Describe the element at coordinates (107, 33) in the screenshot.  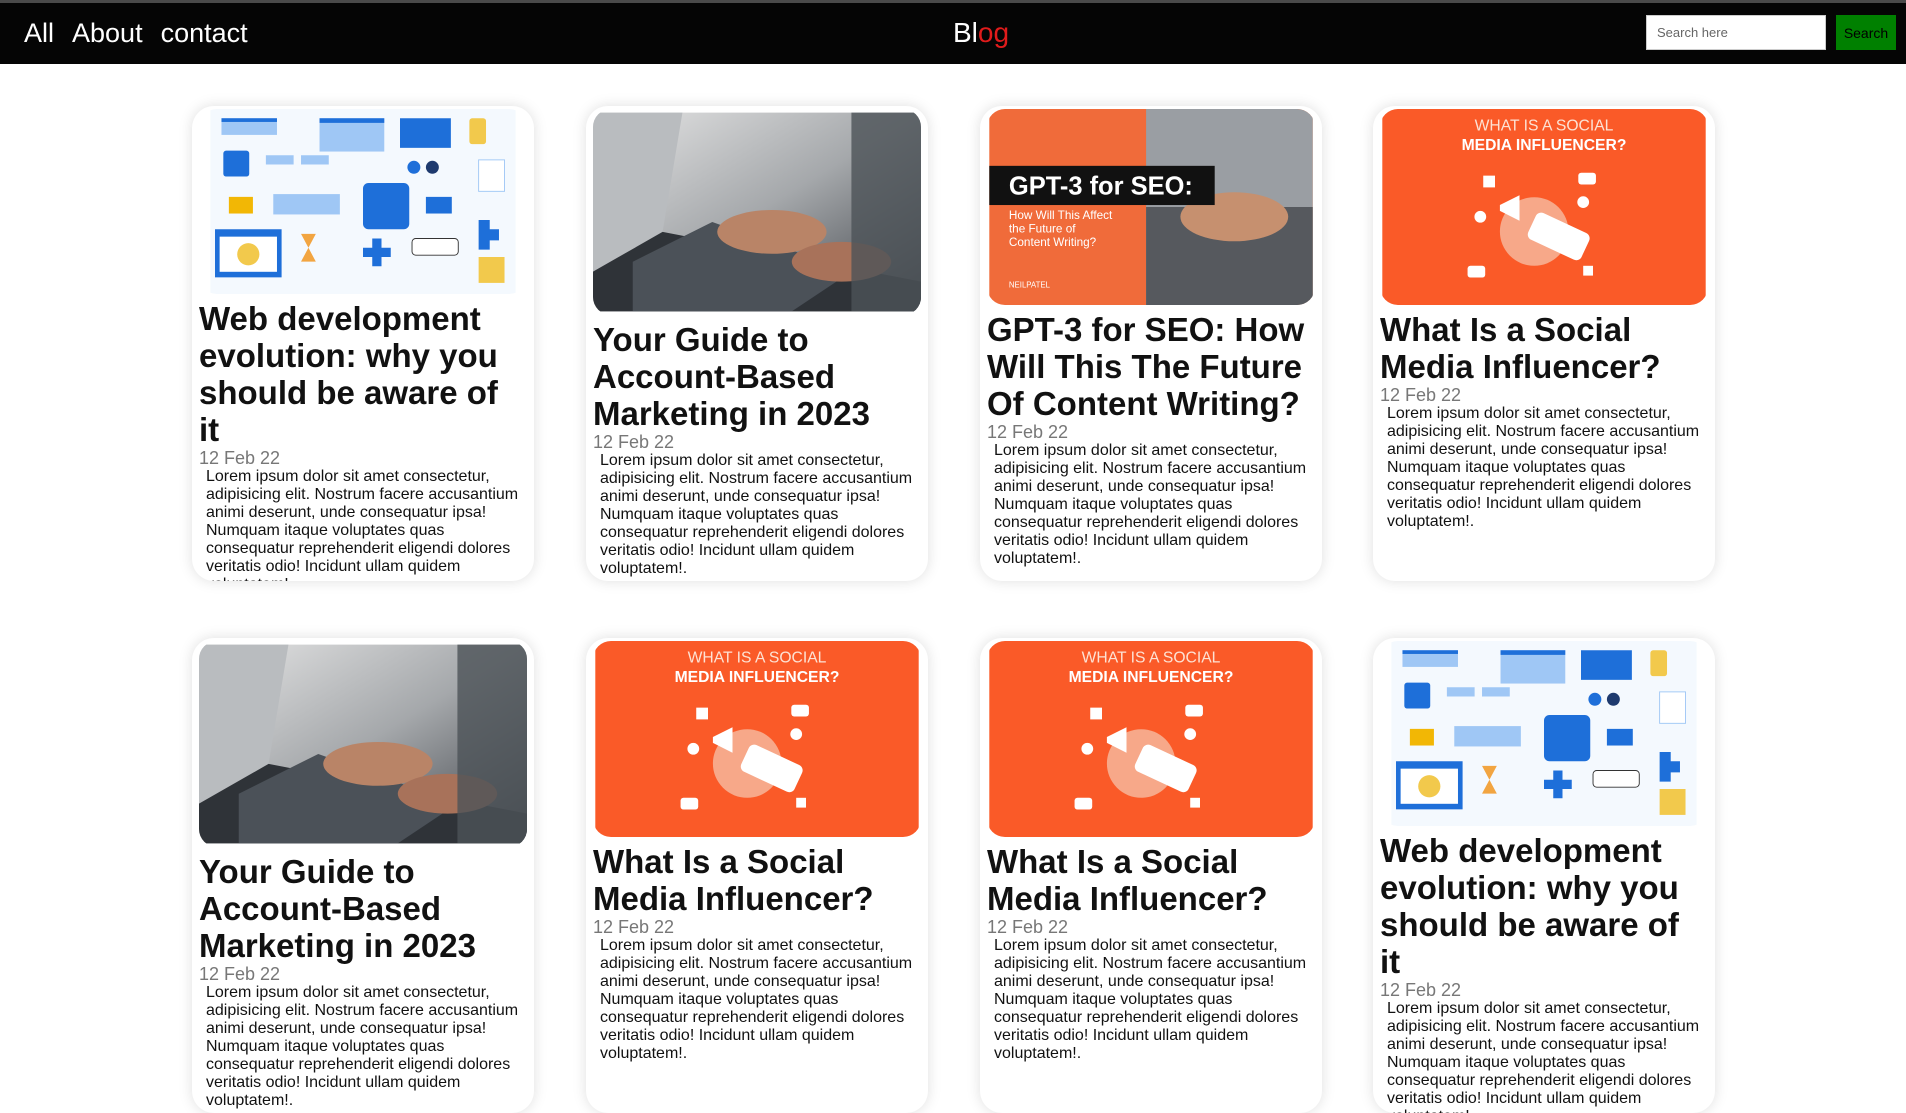
I see `nav-link-about: About` at that location.